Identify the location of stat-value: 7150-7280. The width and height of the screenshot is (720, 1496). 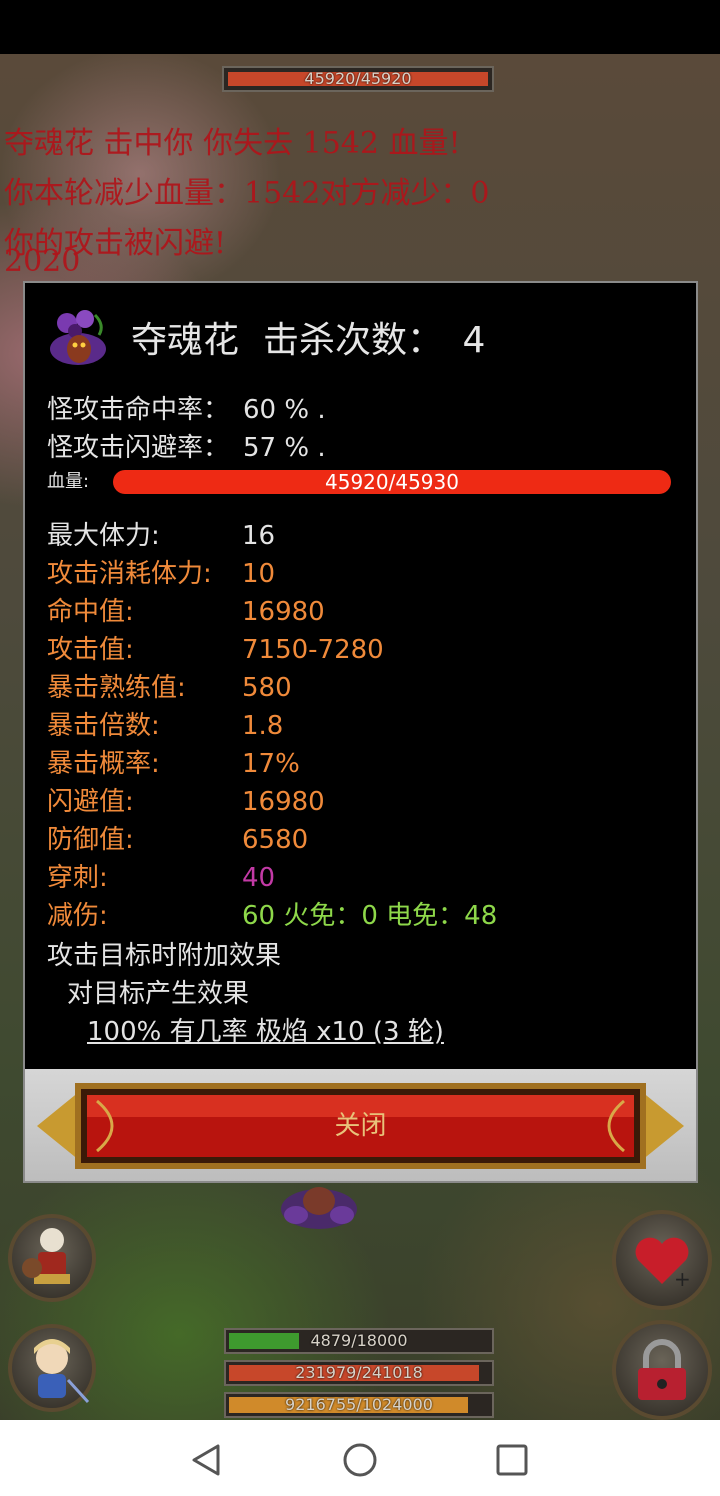
(313, 650).